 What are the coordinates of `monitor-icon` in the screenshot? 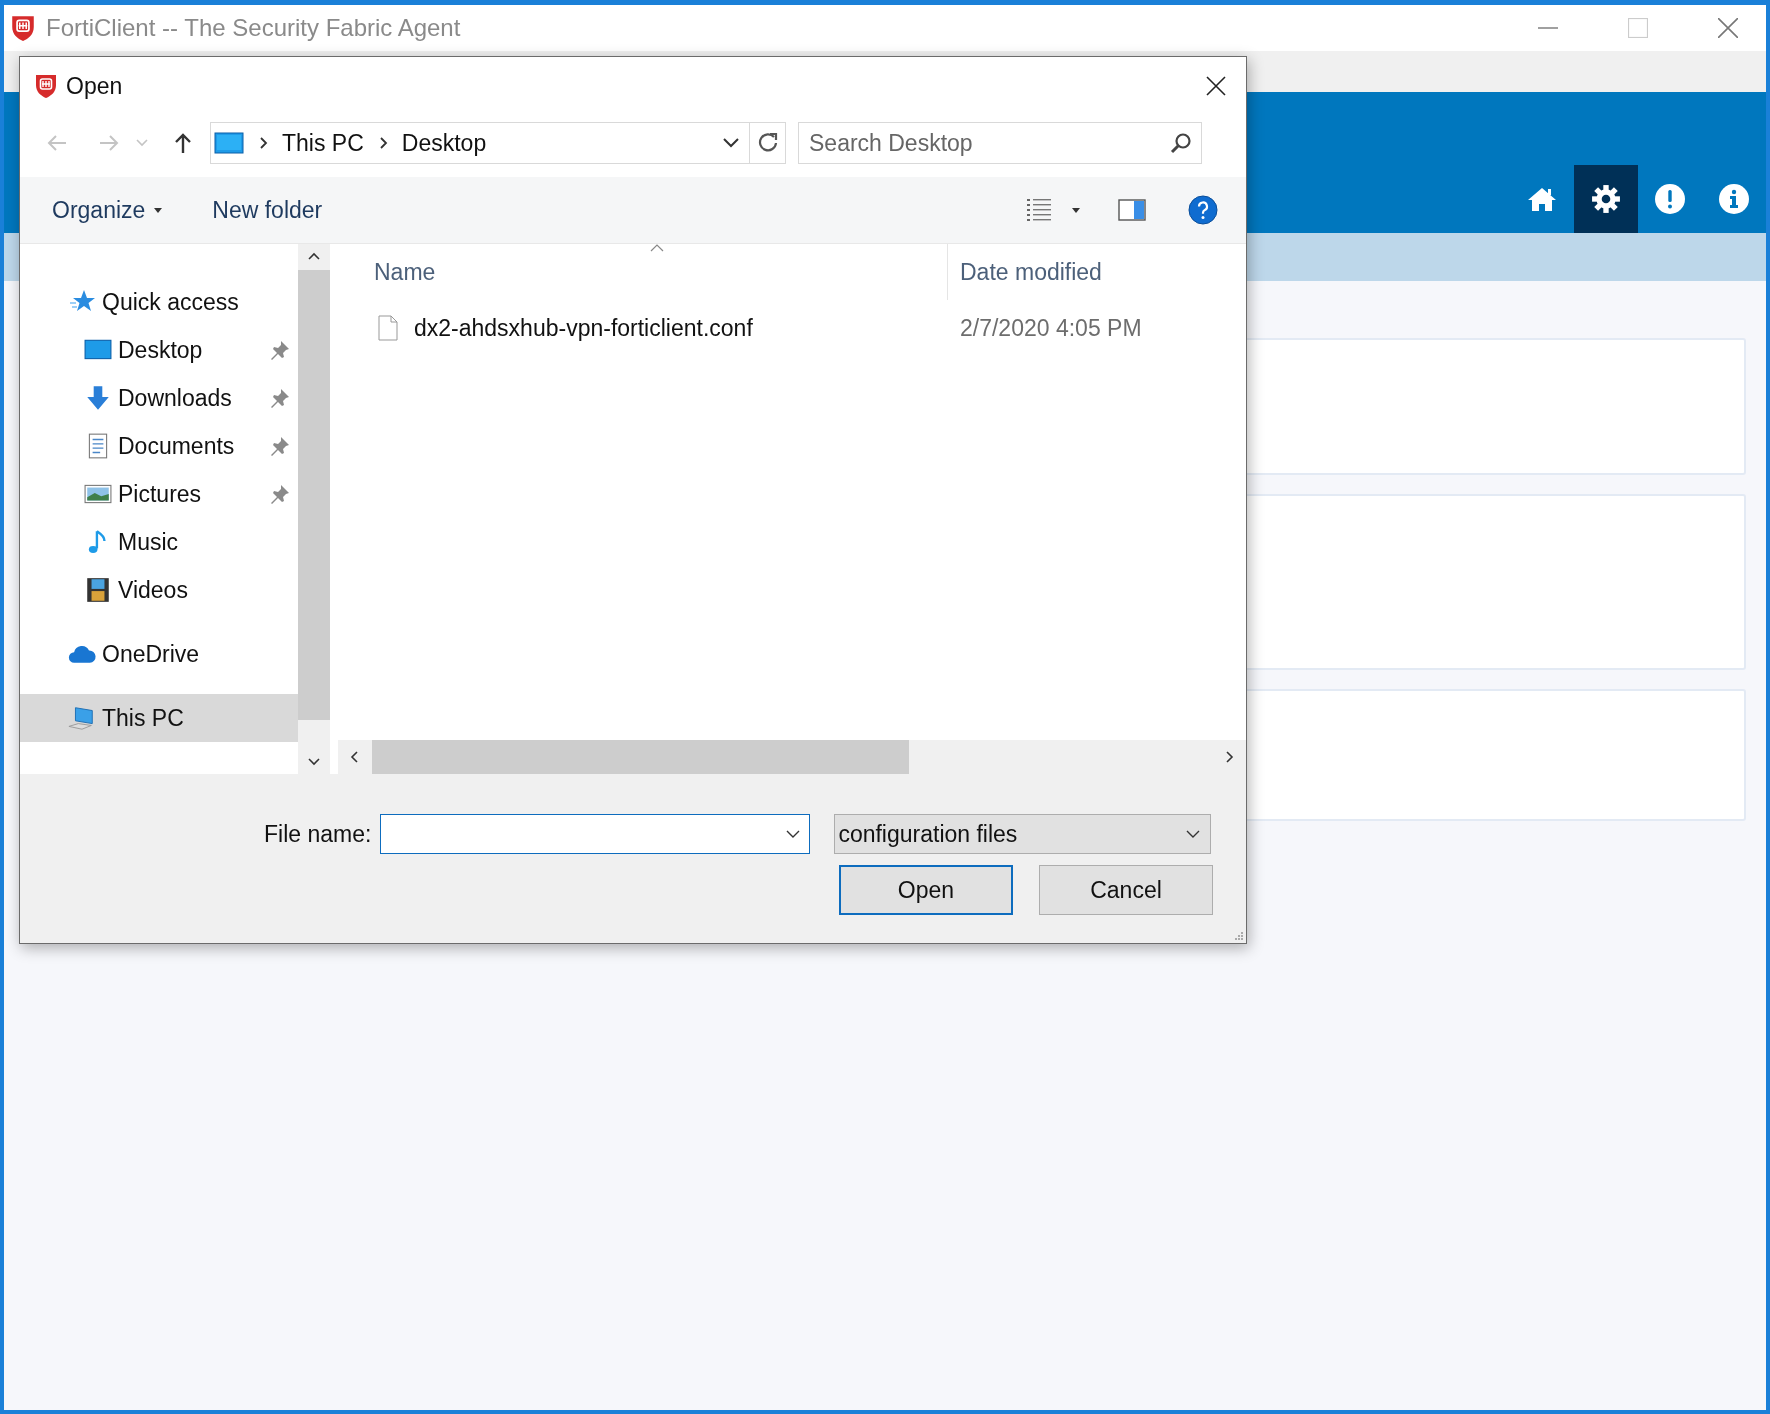 It's located at (229, 143).